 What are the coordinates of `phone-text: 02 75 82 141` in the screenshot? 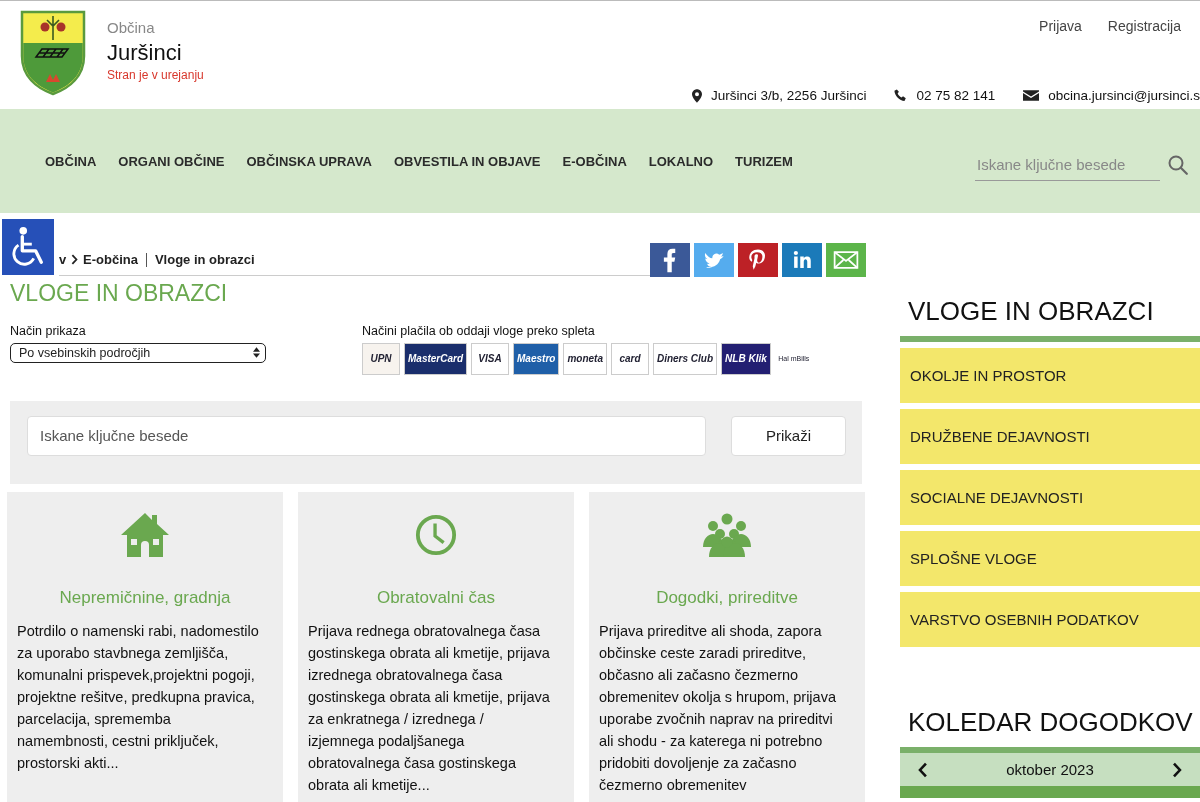 It's located at (956, 95).